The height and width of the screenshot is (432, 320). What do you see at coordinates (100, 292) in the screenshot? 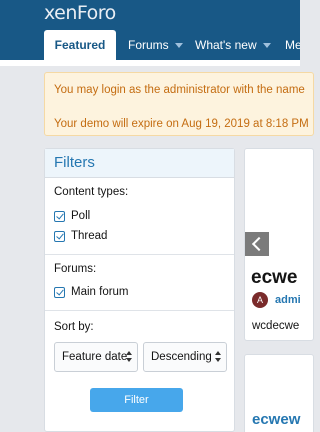
I see `checkbox-main-forum-label: Main forum` at bounding box center [100, 292].